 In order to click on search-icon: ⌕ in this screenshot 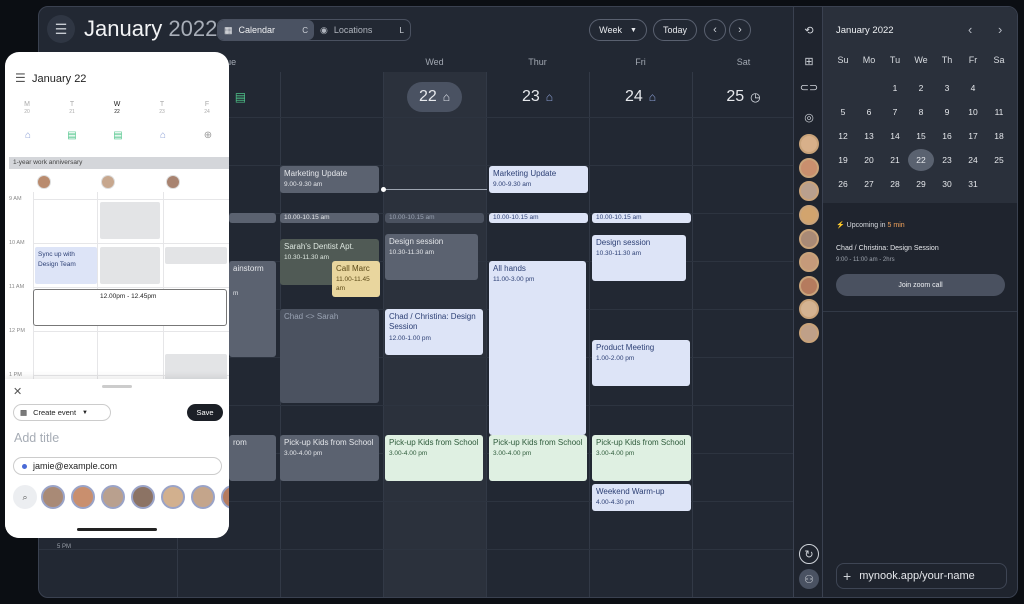, I will do `click(25, 497)`.